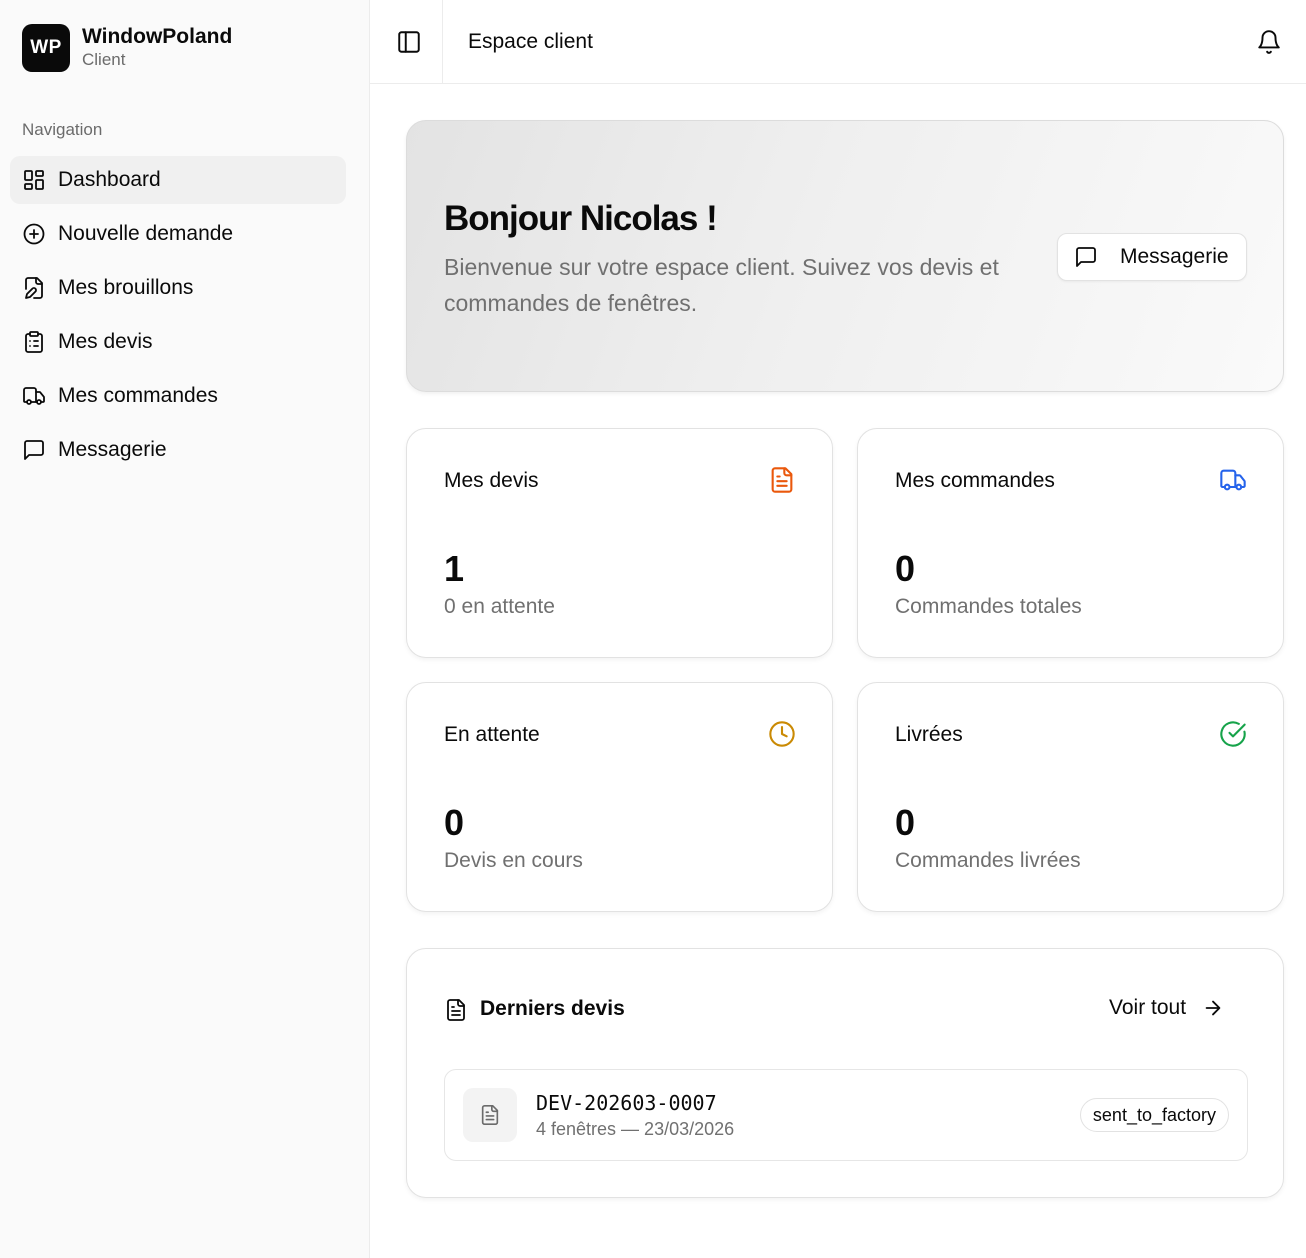 The height and width of the screenshot is (1258, 1306). Describe the element at coordinates (530, 41) in the screenshot. I see `page-title: Espace client` at that location.